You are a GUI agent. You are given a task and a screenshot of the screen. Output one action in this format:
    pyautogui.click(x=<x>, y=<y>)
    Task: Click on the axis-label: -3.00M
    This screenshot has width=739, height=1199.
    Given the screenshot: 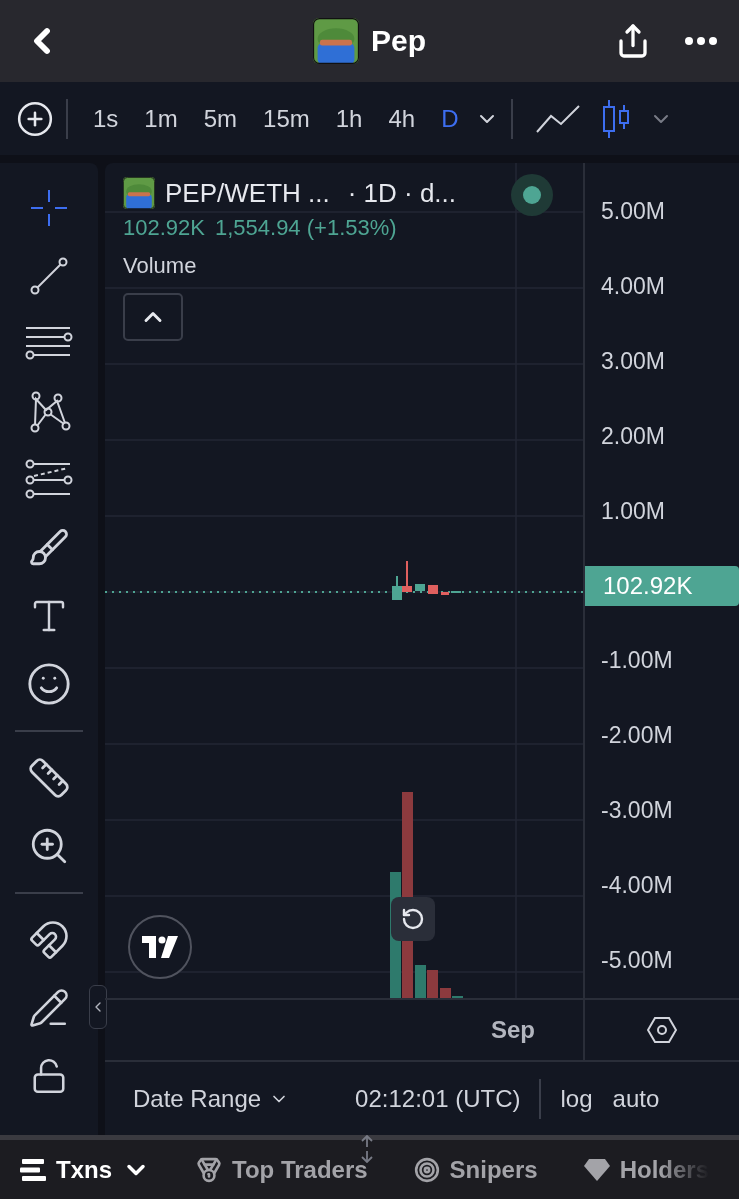 What is the action you would take?
    pyautogui.click(x=636, y=811)
    